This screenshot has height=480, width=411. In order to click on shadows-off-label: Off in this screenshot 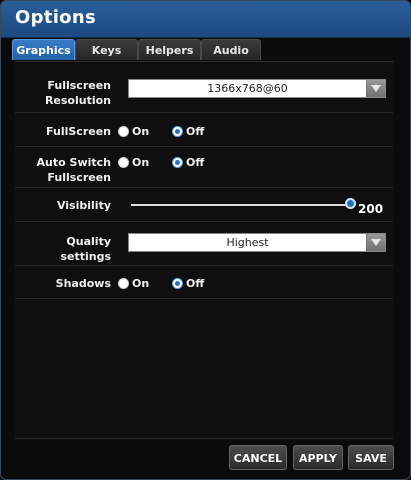, I will do `click(195, 283)`.